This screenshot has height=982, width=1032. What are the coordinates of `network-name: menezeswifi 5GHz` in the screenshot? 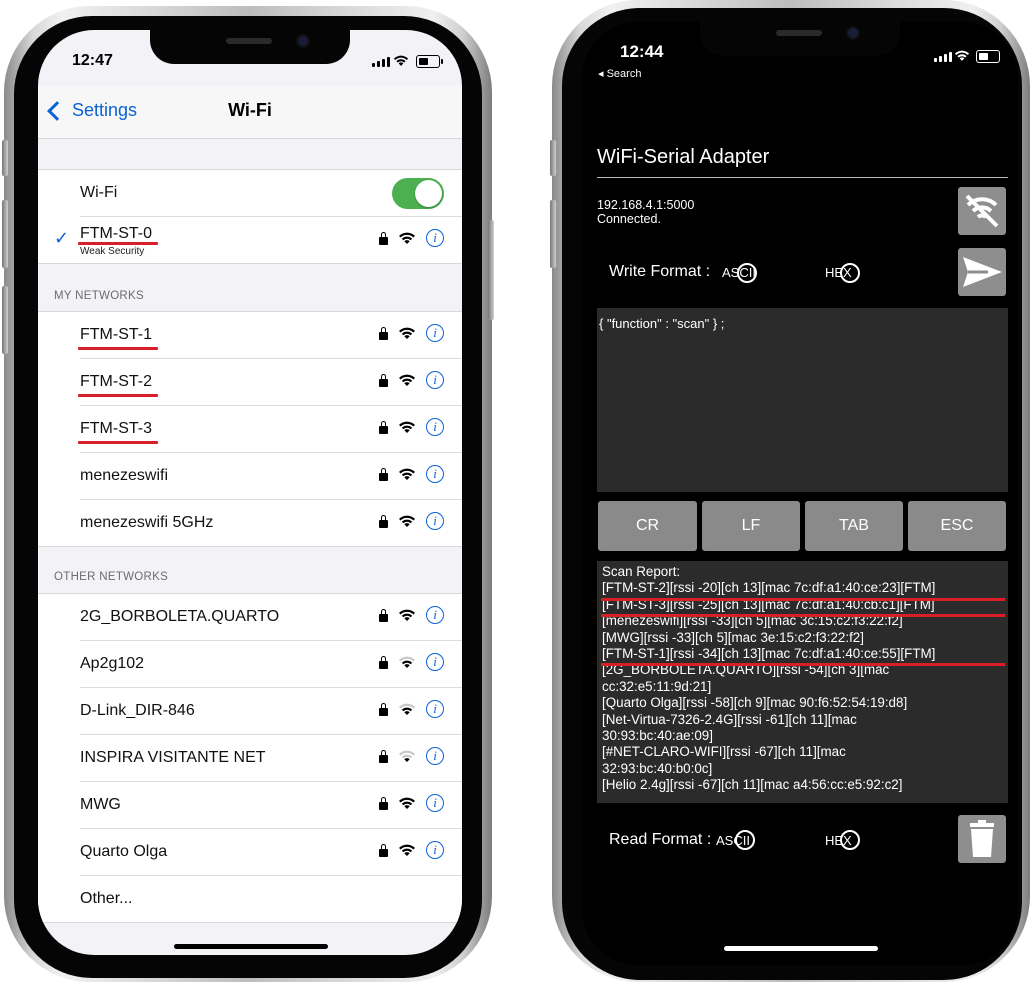 It's located at (147, 522).